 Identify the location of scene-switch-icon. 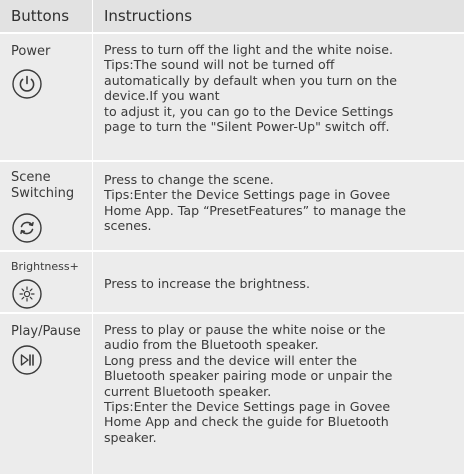
(27, 228).